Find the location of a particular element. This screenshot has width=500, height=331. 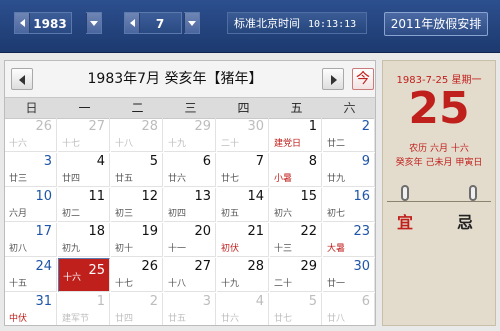

calendar-nav: 1983年7月 癸亥年【猪年】 今 is located at coordinates (190, 79).